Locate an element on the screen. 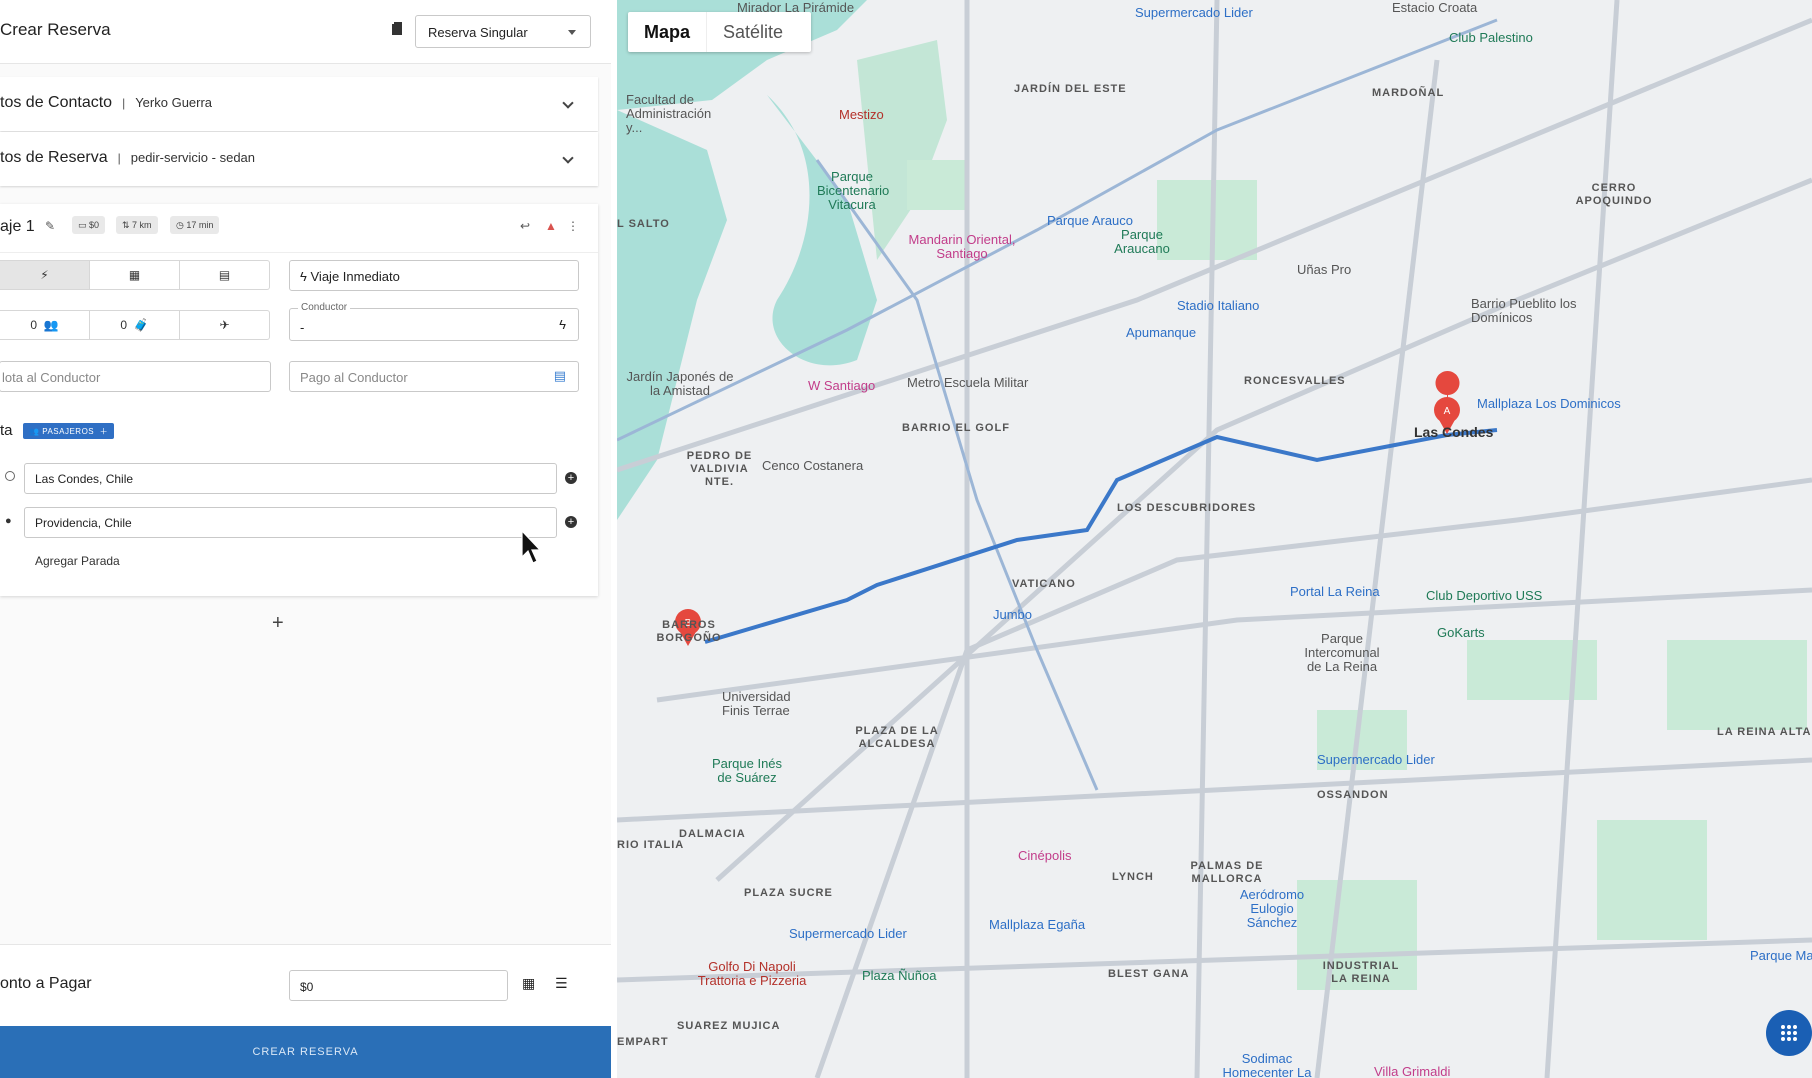  map-label: PALMAS DE MALLORCA is located at coordinates (1227, 872).